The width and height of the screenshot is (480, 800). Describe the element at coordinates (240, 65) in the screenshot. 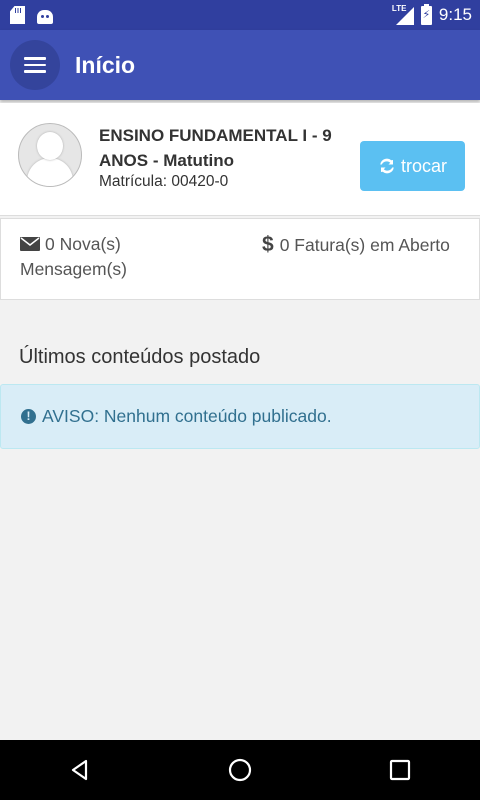

I see `app-bar: Início` at that location.